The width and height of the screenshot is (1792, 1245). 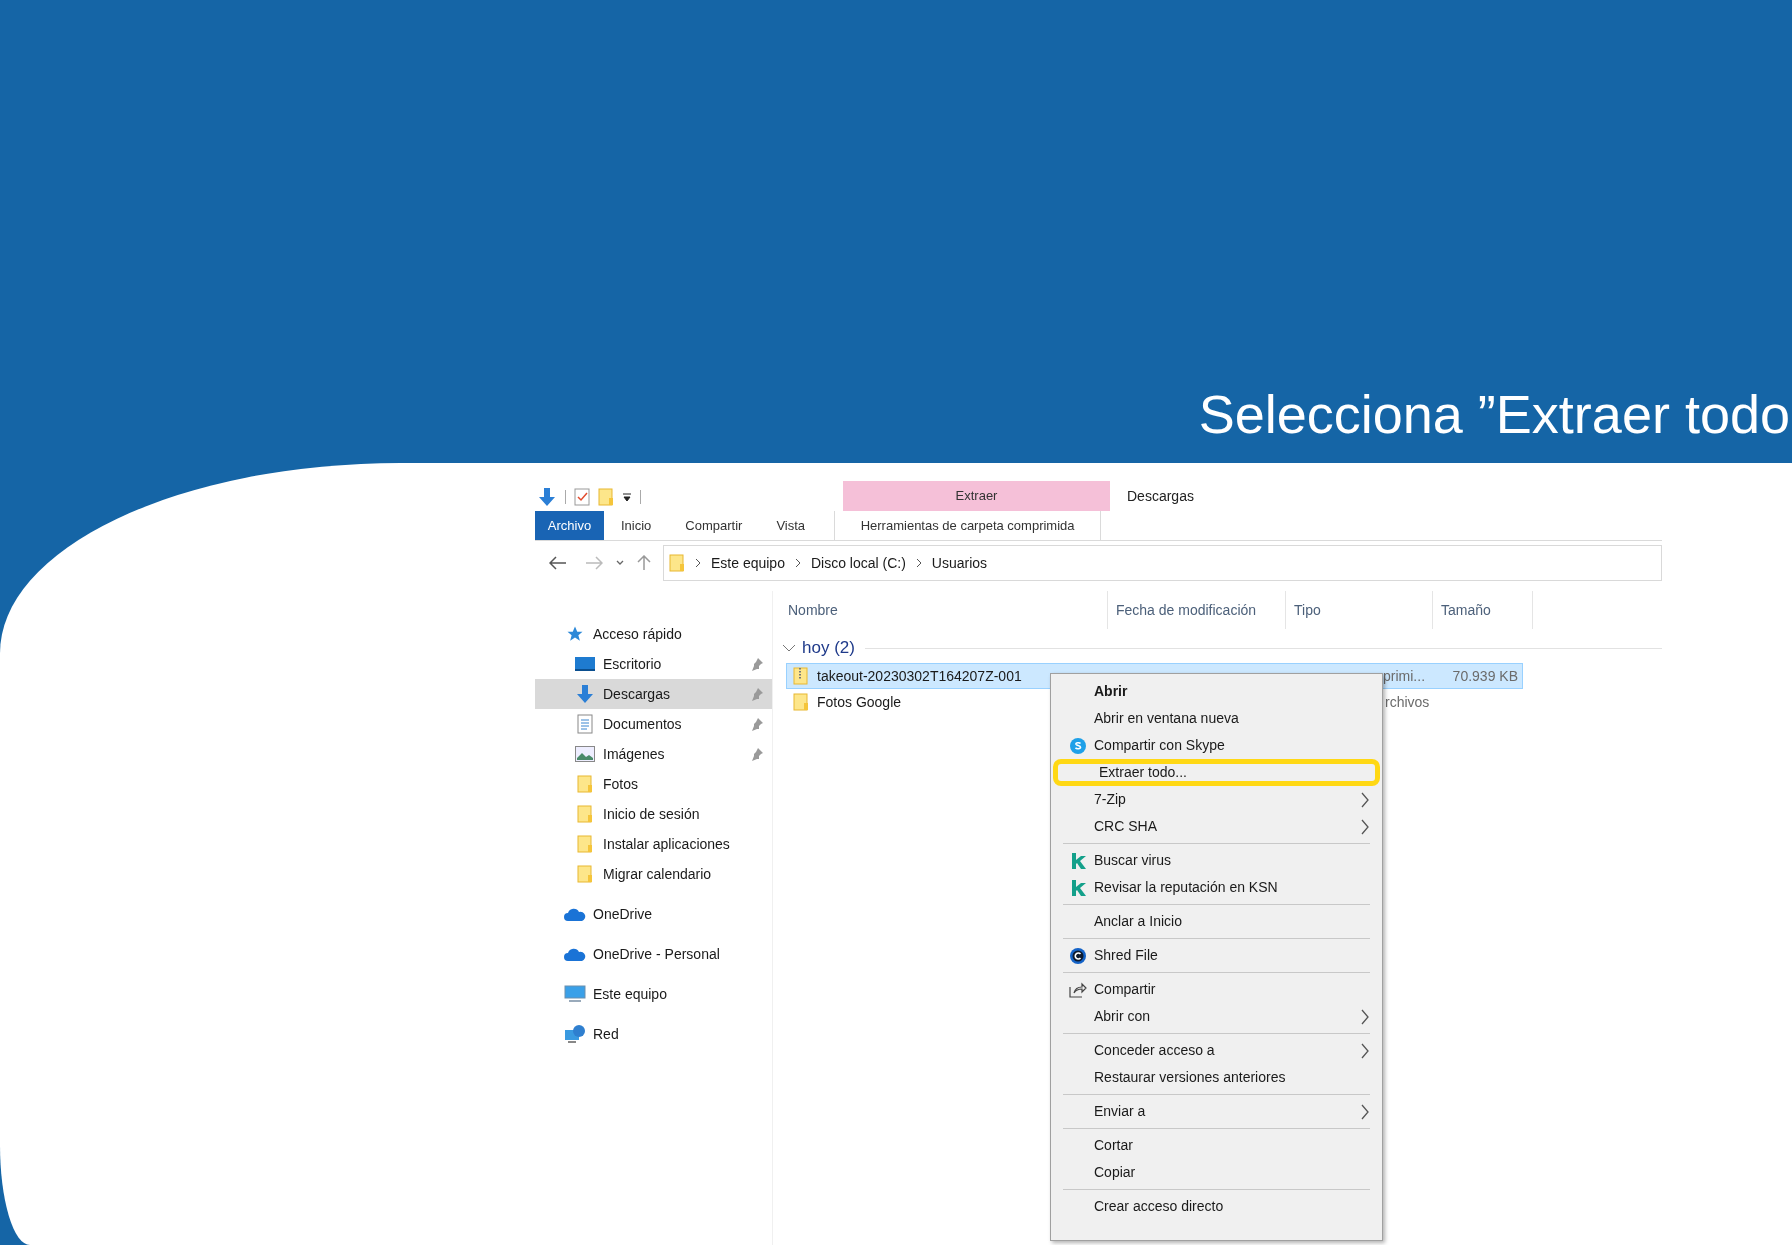 What do you see at coordinates (1408, 702) in the screenshot?
I see `file-type: rchivos` at bounding box center [1408, 702].